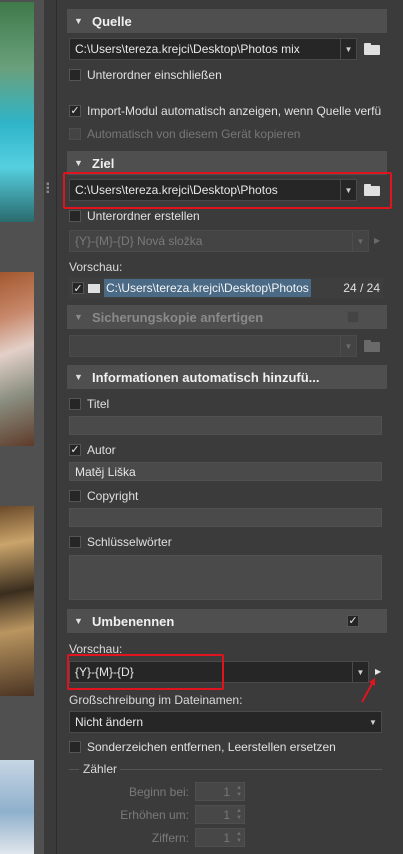  What do you see at coordinates (143, 216) in the screenshot?
I see `checkbox-label: Unterordner erstellen` at bounding box center [143, 216].